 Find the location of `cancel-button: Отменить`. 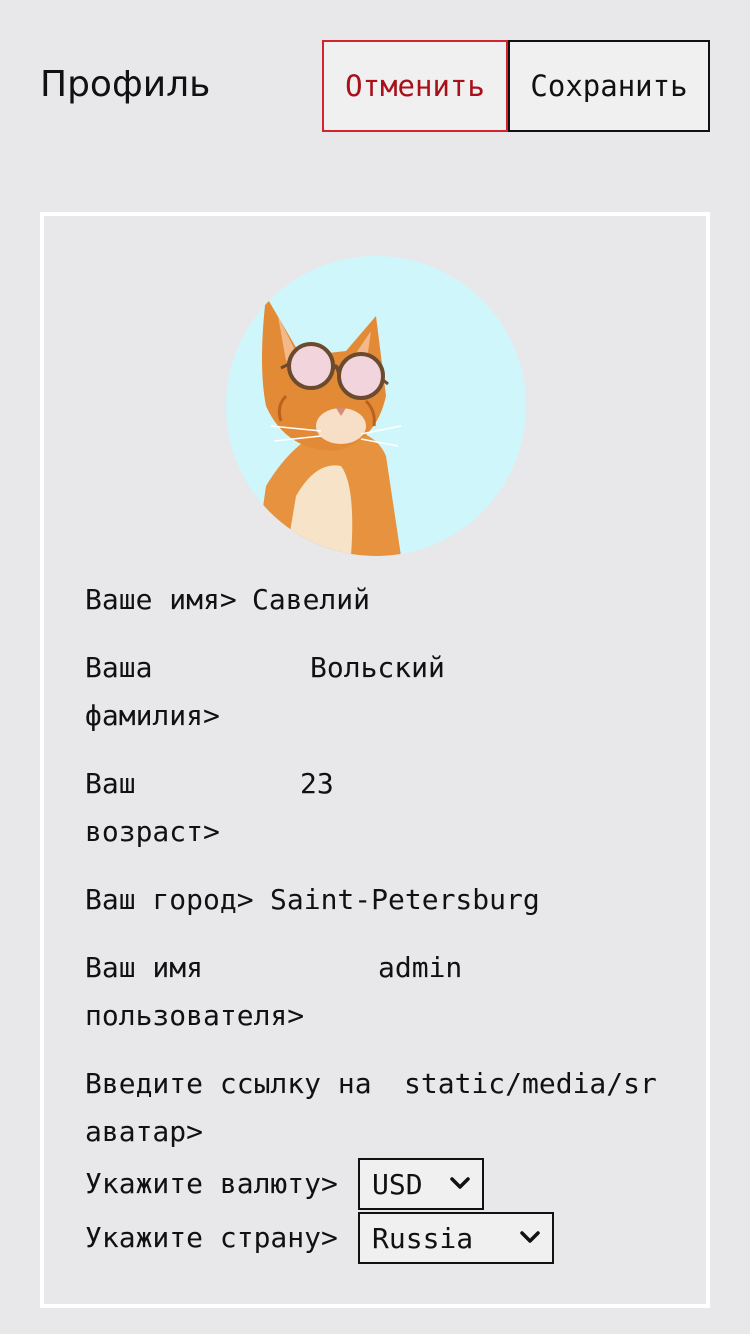

cancel-button: Отменить is located at coordinates (415, 86).